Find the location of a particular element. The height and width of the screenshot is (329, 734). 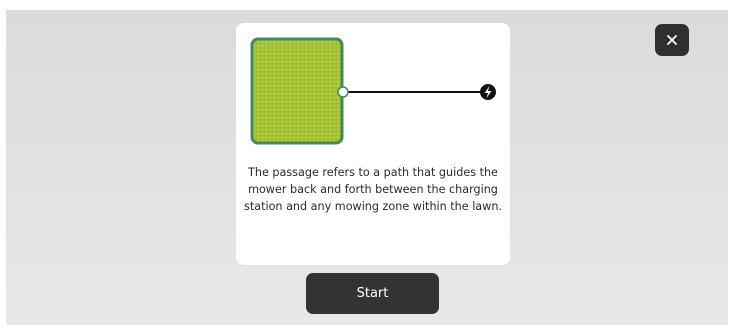

close-icon is located at coordinates (672, 40).